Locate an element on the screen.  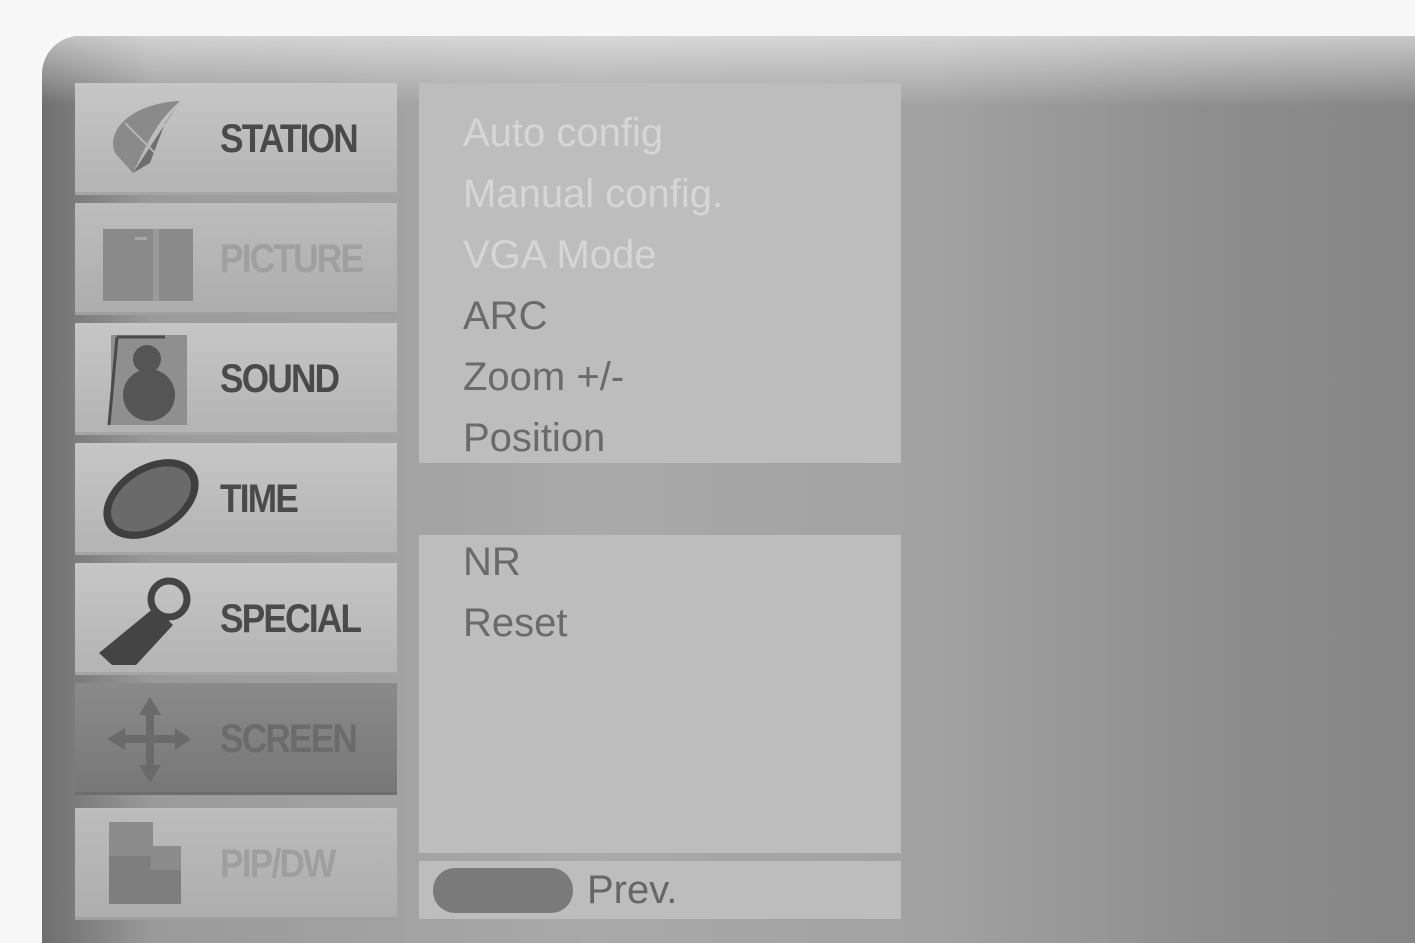
pip-windows-icon is located at coordinates (145, 863).